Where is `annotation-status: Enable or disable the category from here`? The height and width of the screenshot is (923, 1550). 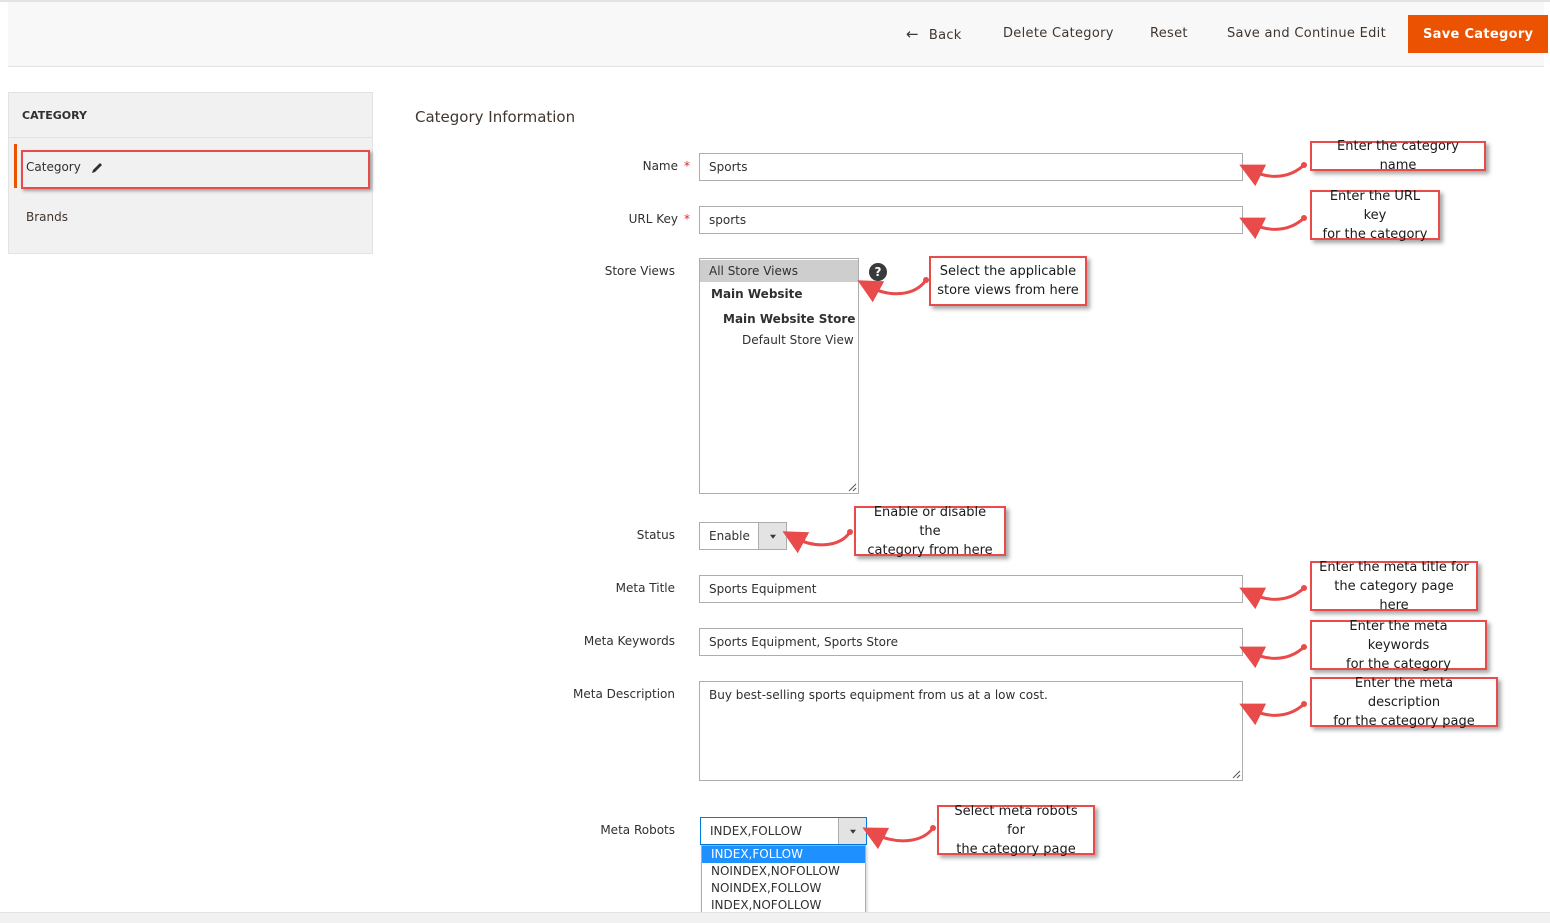
annotation-status: Enable or disable the category from here is located at coordinates (930, 531).